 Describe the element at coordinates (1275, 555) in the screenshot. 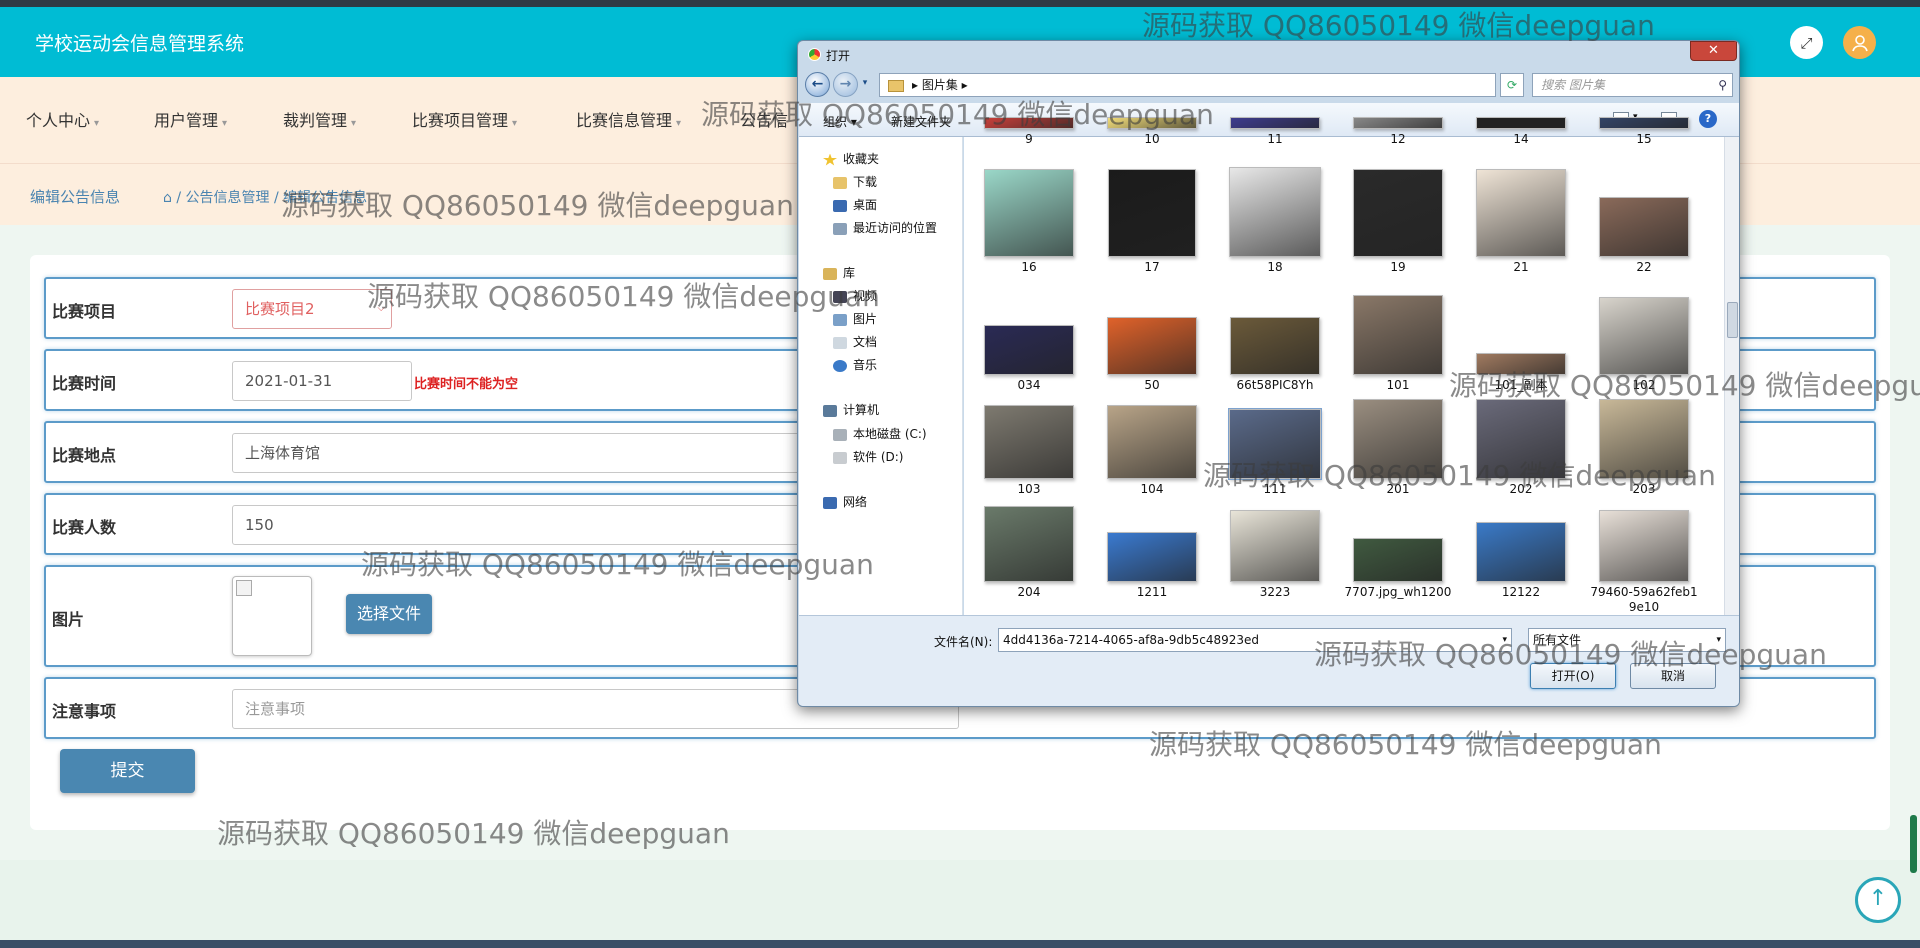

I see `file-item: 3223` at that location.